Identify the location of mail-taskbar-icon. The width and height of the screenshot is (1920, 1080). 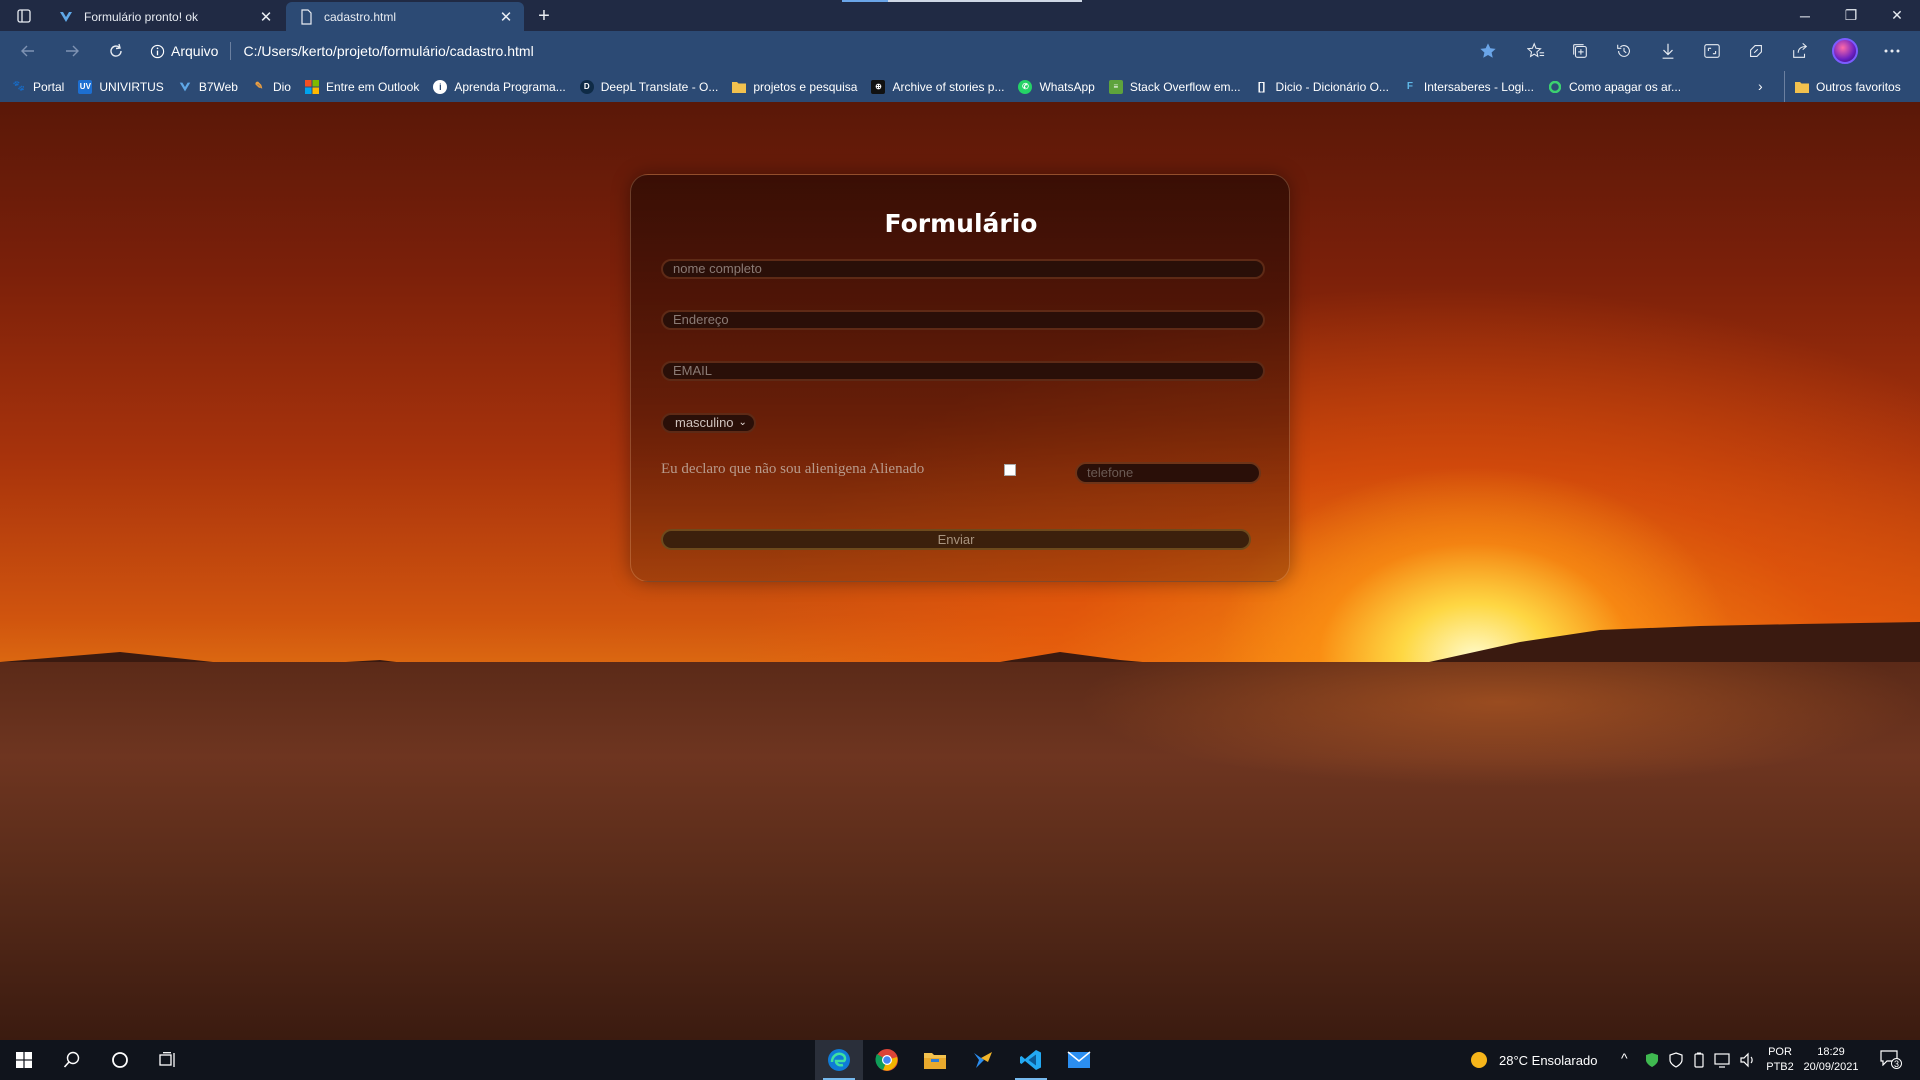
(1079, 1060).